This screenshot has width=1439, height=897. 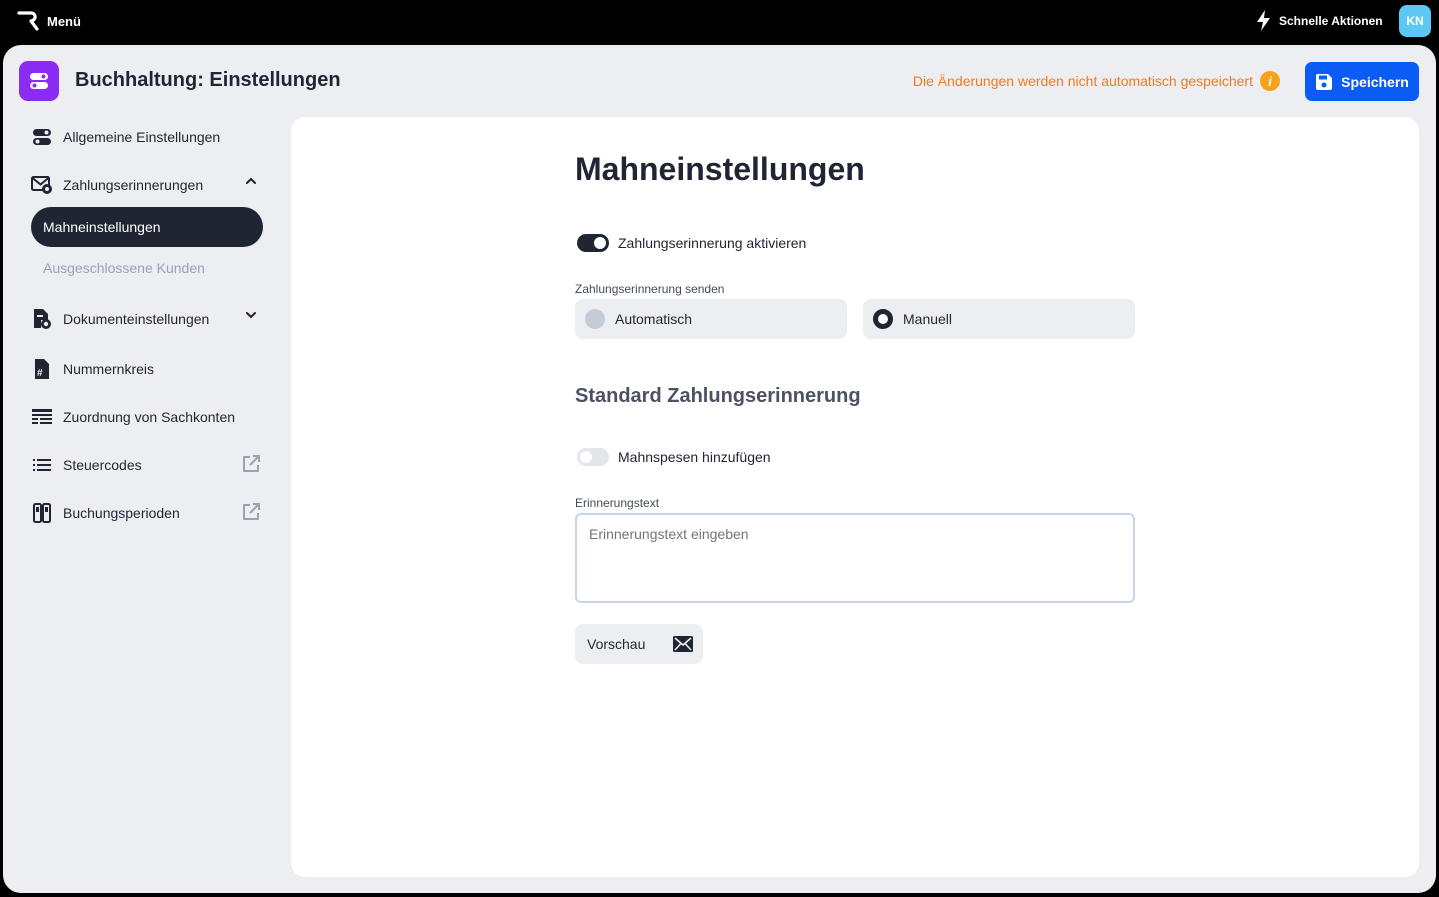 I want to click on sidebar-item-number-ranges: # Nummernkreis, so click(x=92, y=369).